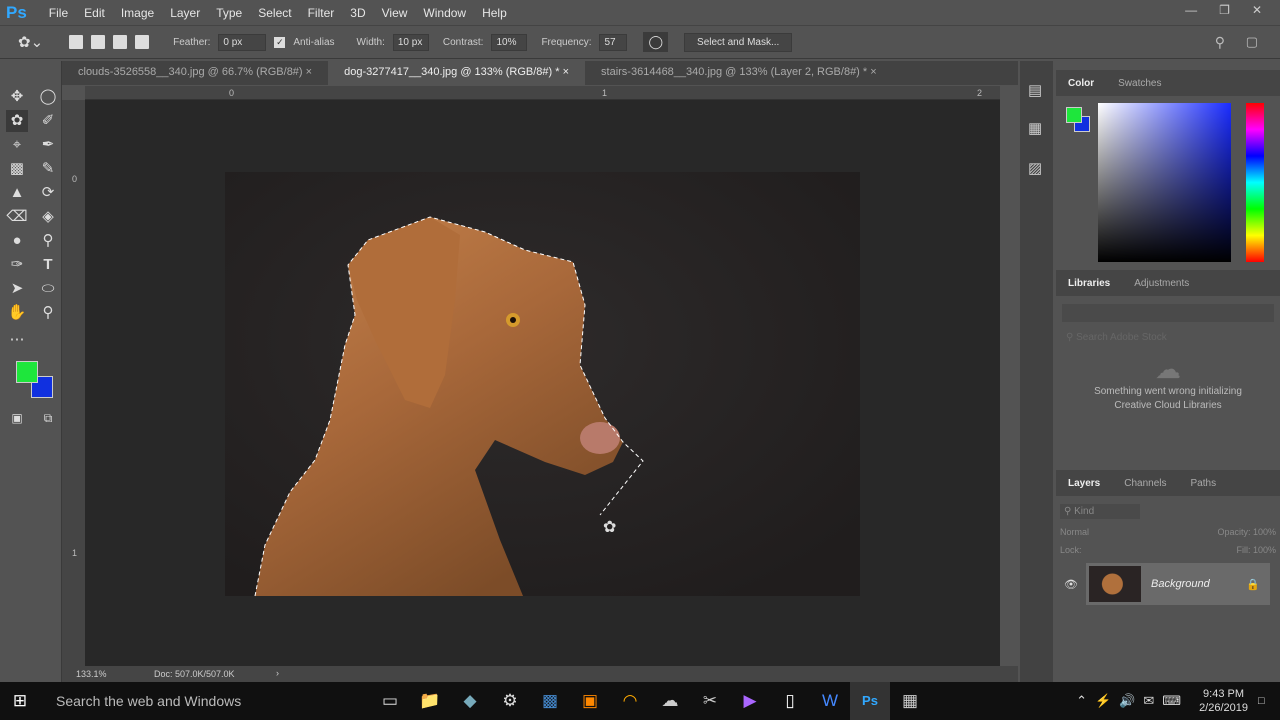  What do you see at coordinates (1269, 701) in the screenshot?
I see `notifications-icon: □` at bounding box center [1269, 701].